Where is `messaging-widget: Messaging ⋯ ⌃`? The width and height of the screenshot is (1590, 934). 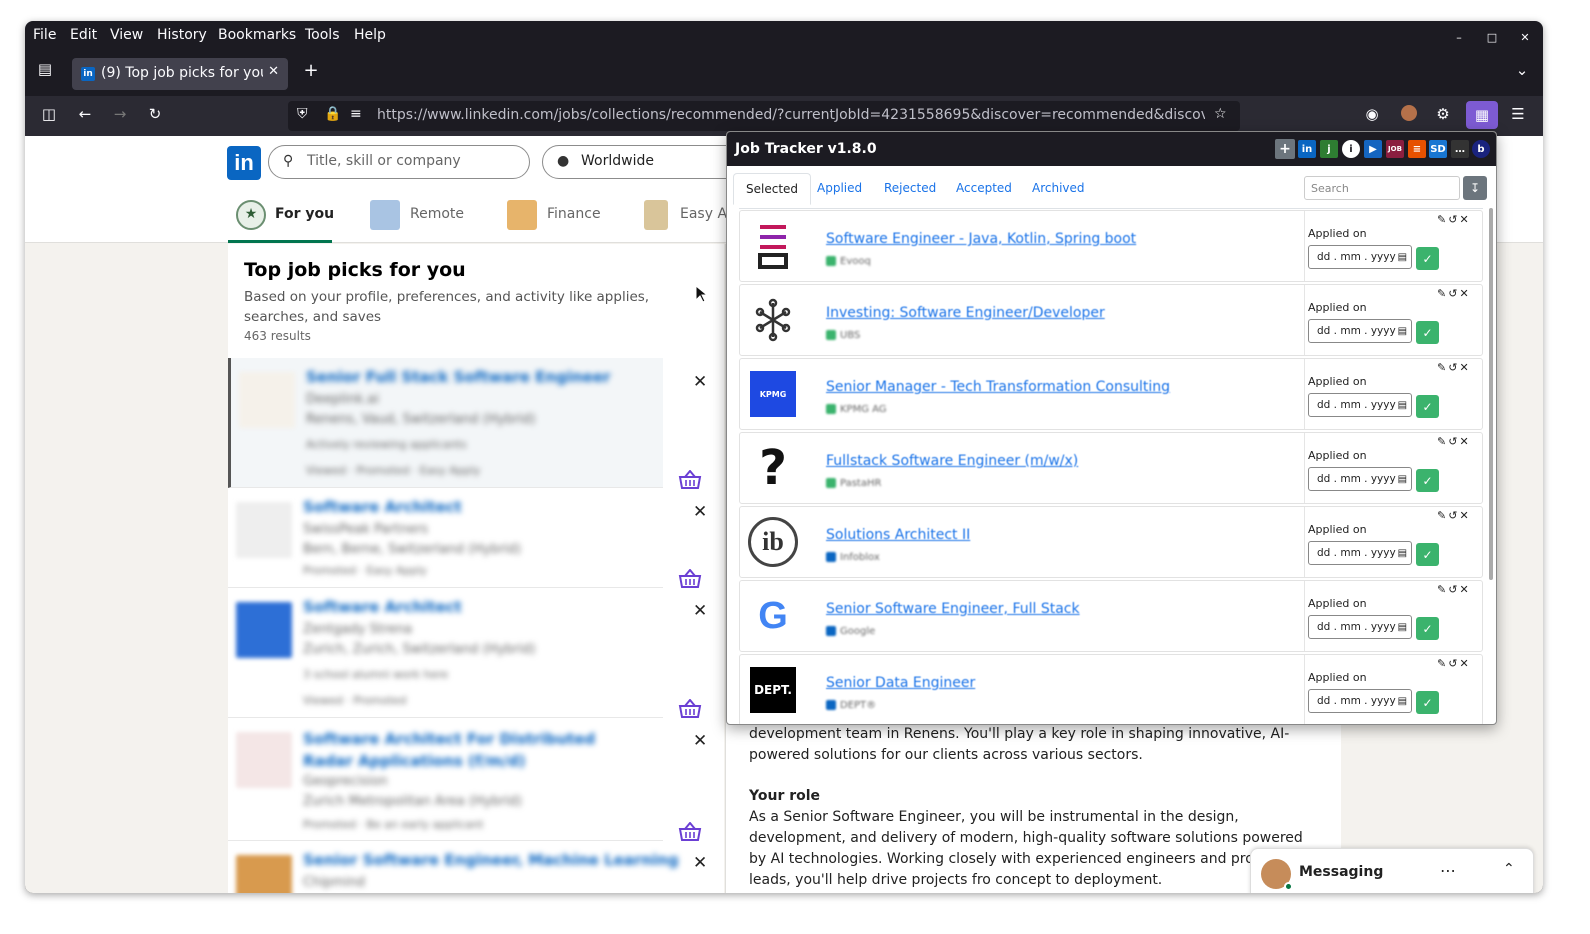 messaging-widget: Messaging ⋯ ⌃ is located at coordinates (1392, 870).